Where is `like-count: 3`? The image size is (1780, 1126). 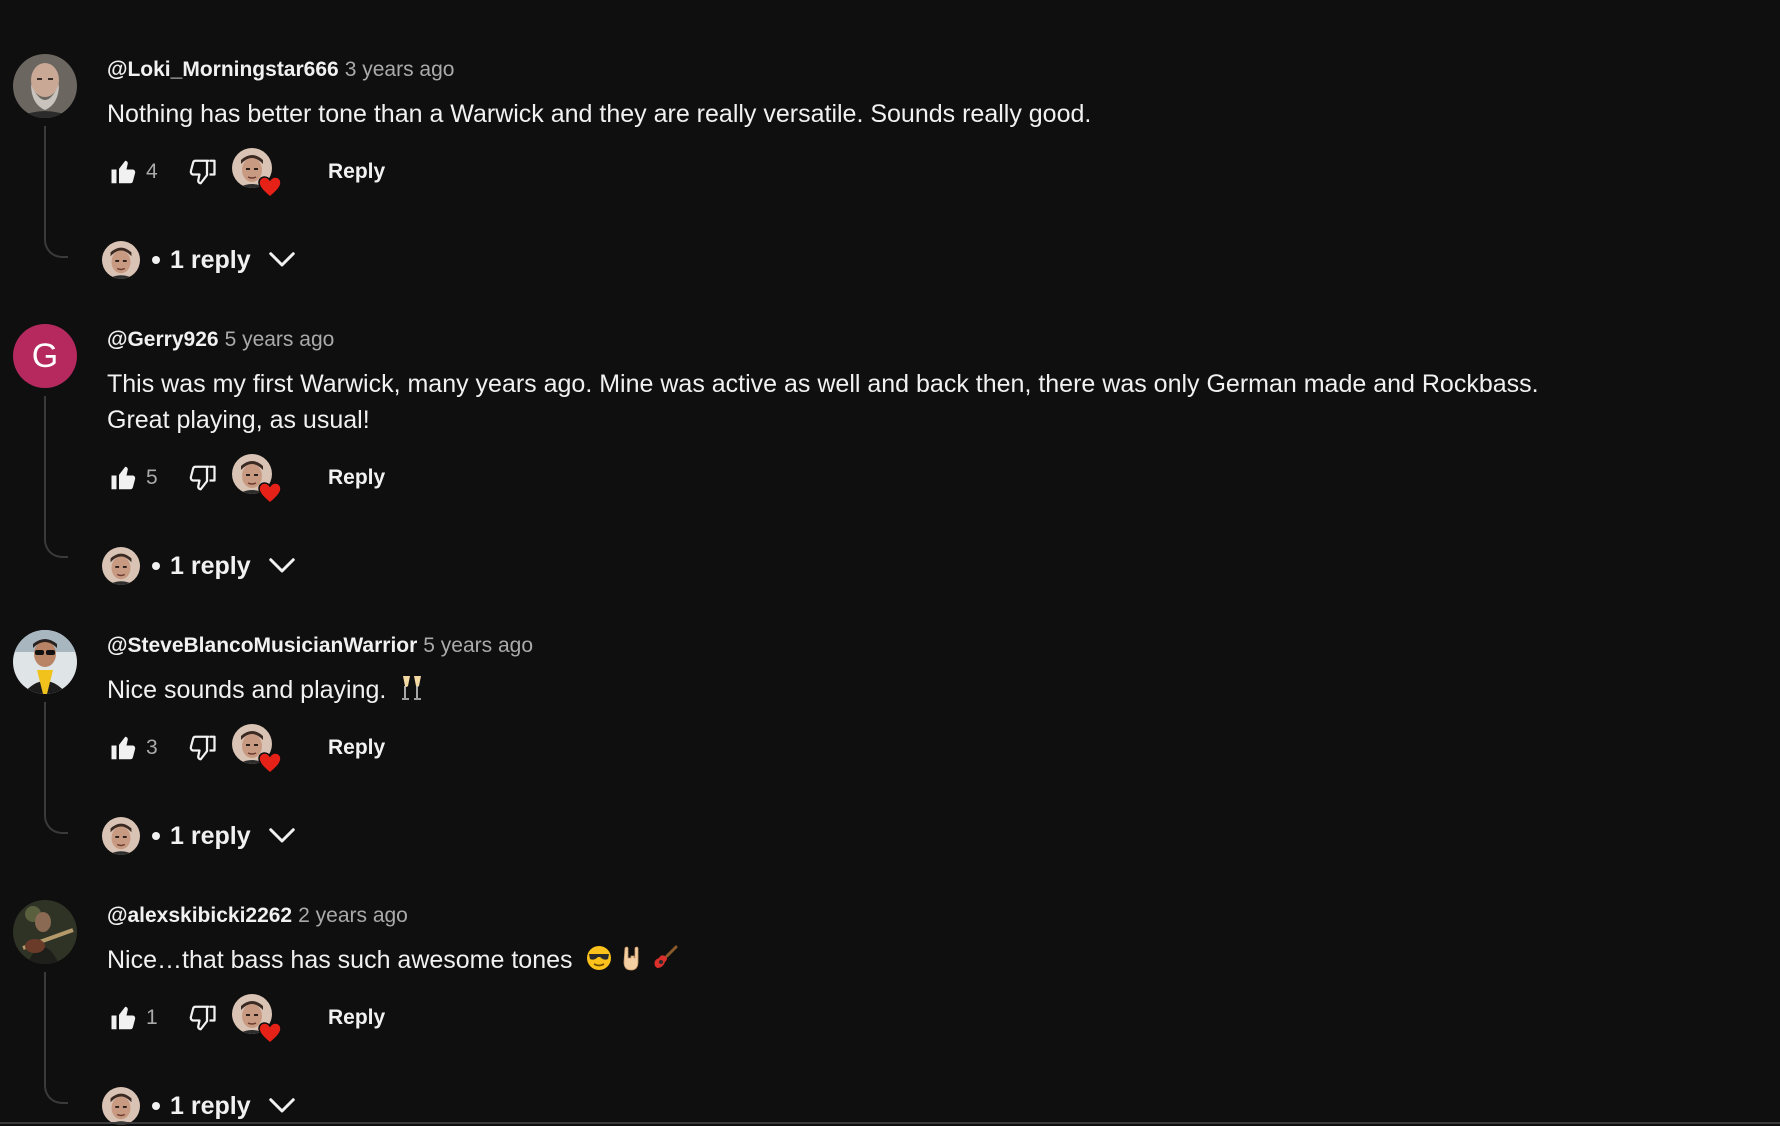 like-count: 3 is located at coordinates (152, 747).